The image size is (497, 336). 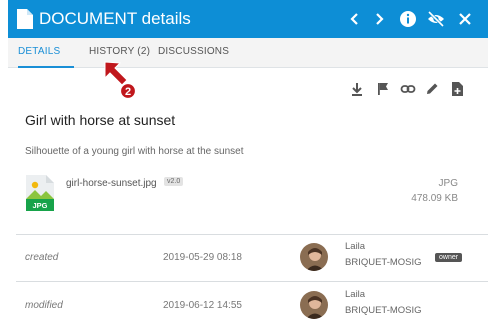 What do you see at coordinates (465, 19) in the screenshot?
I see `close-icon` at bounding box center [465, 19].